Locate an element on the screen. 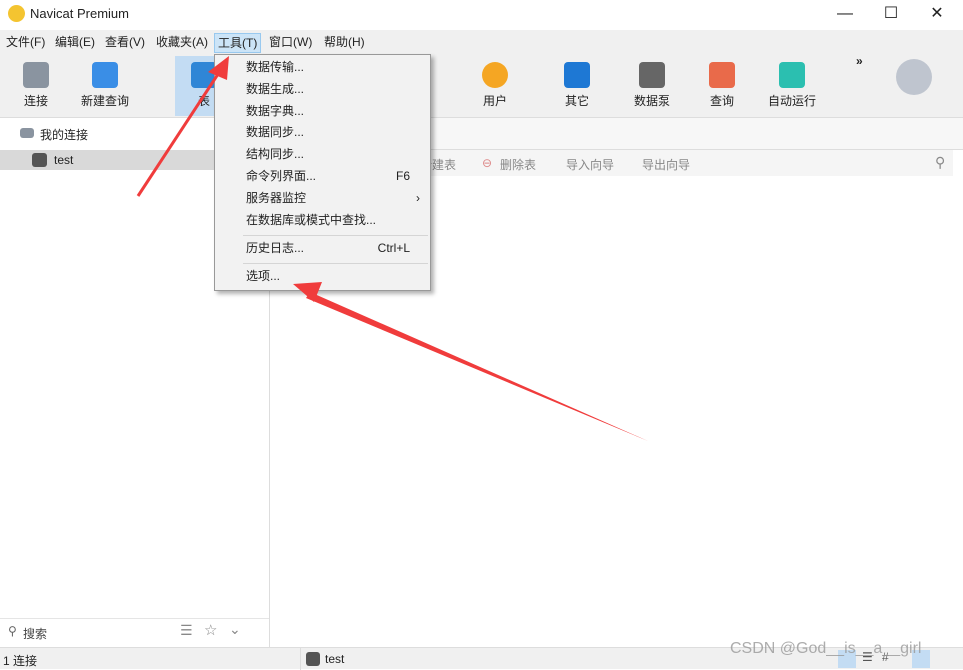 The height and width of the screenshot is (670, 963). arrow-to-options is located at coordinates (470, 361).